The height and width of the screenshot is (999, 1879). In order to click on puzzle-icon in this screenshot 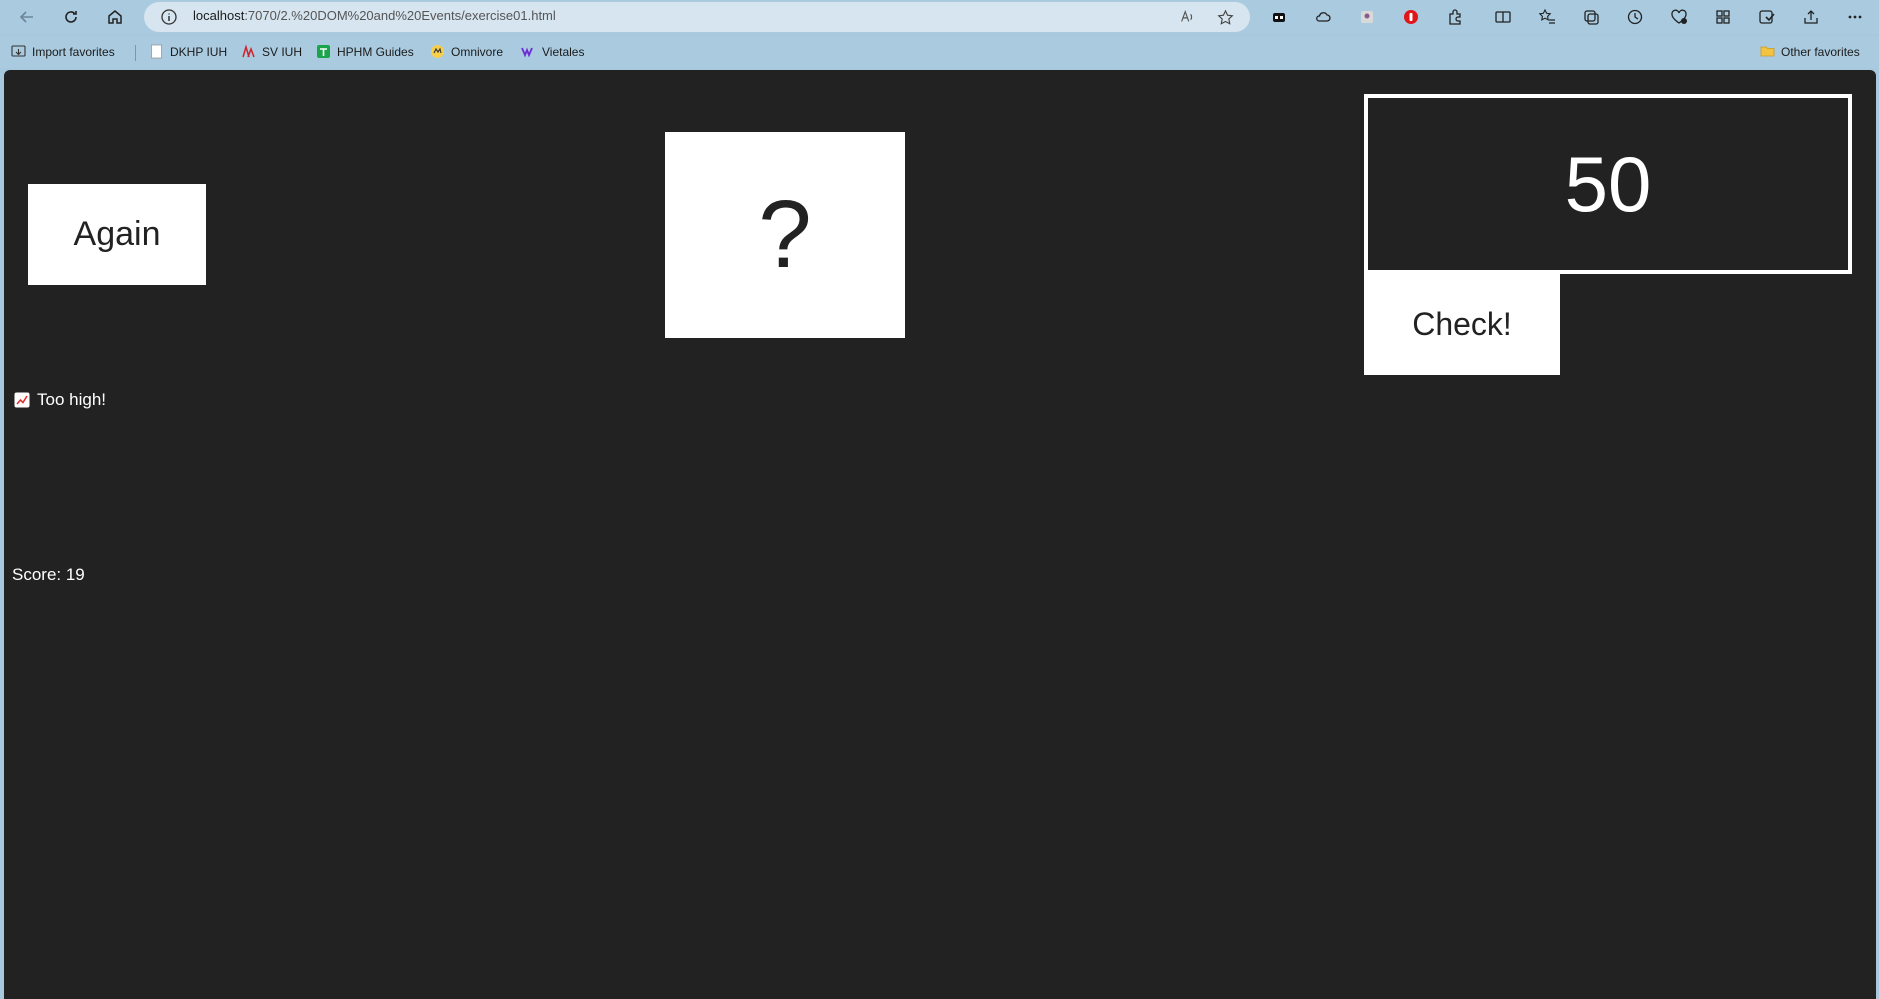, I will do `click(1455, 17)`.